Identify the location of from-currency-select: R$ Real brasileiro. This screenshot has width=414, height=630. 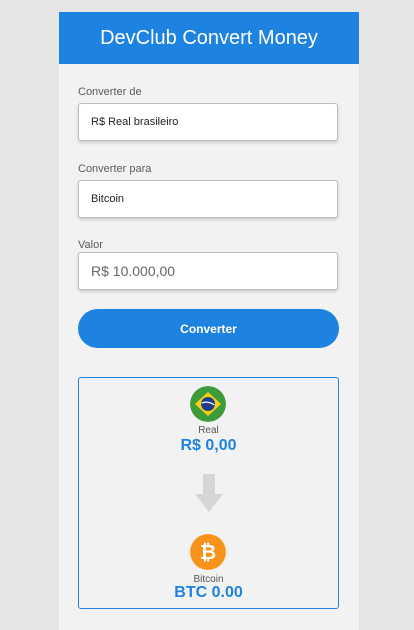
(208, 122).